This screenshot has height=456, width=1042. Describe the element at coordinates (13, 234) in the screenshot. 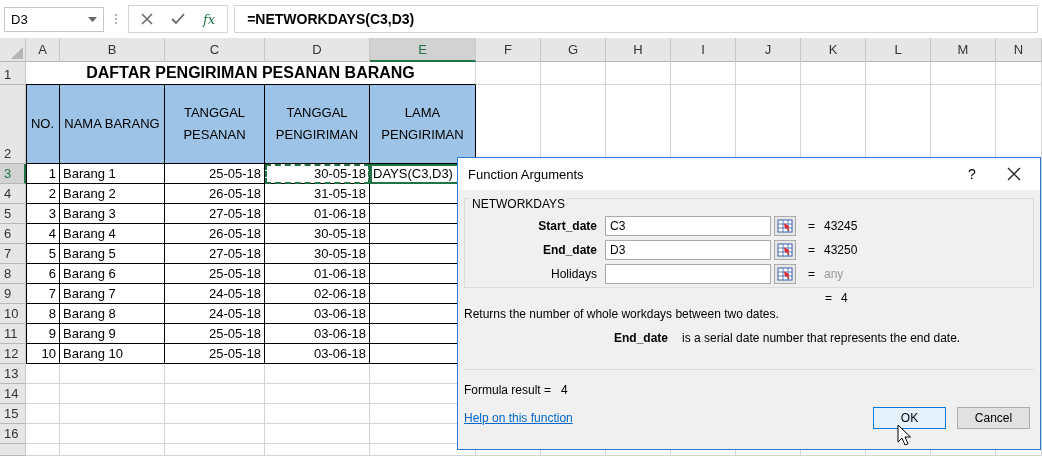

I see `row-header: 6` at that location.